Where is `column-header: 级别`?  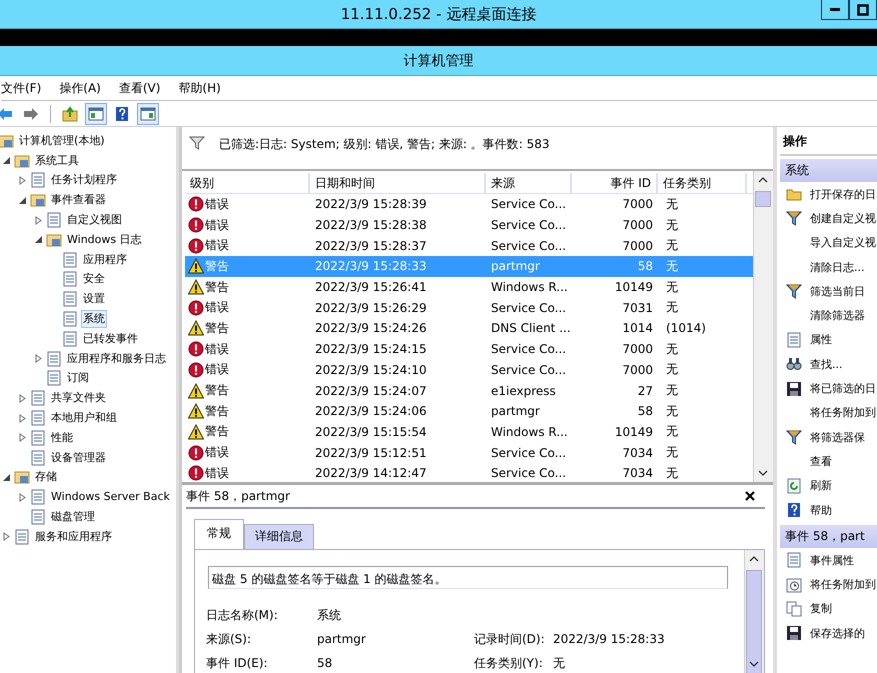
column-header: 级别 is located at coordinates (247, 183).